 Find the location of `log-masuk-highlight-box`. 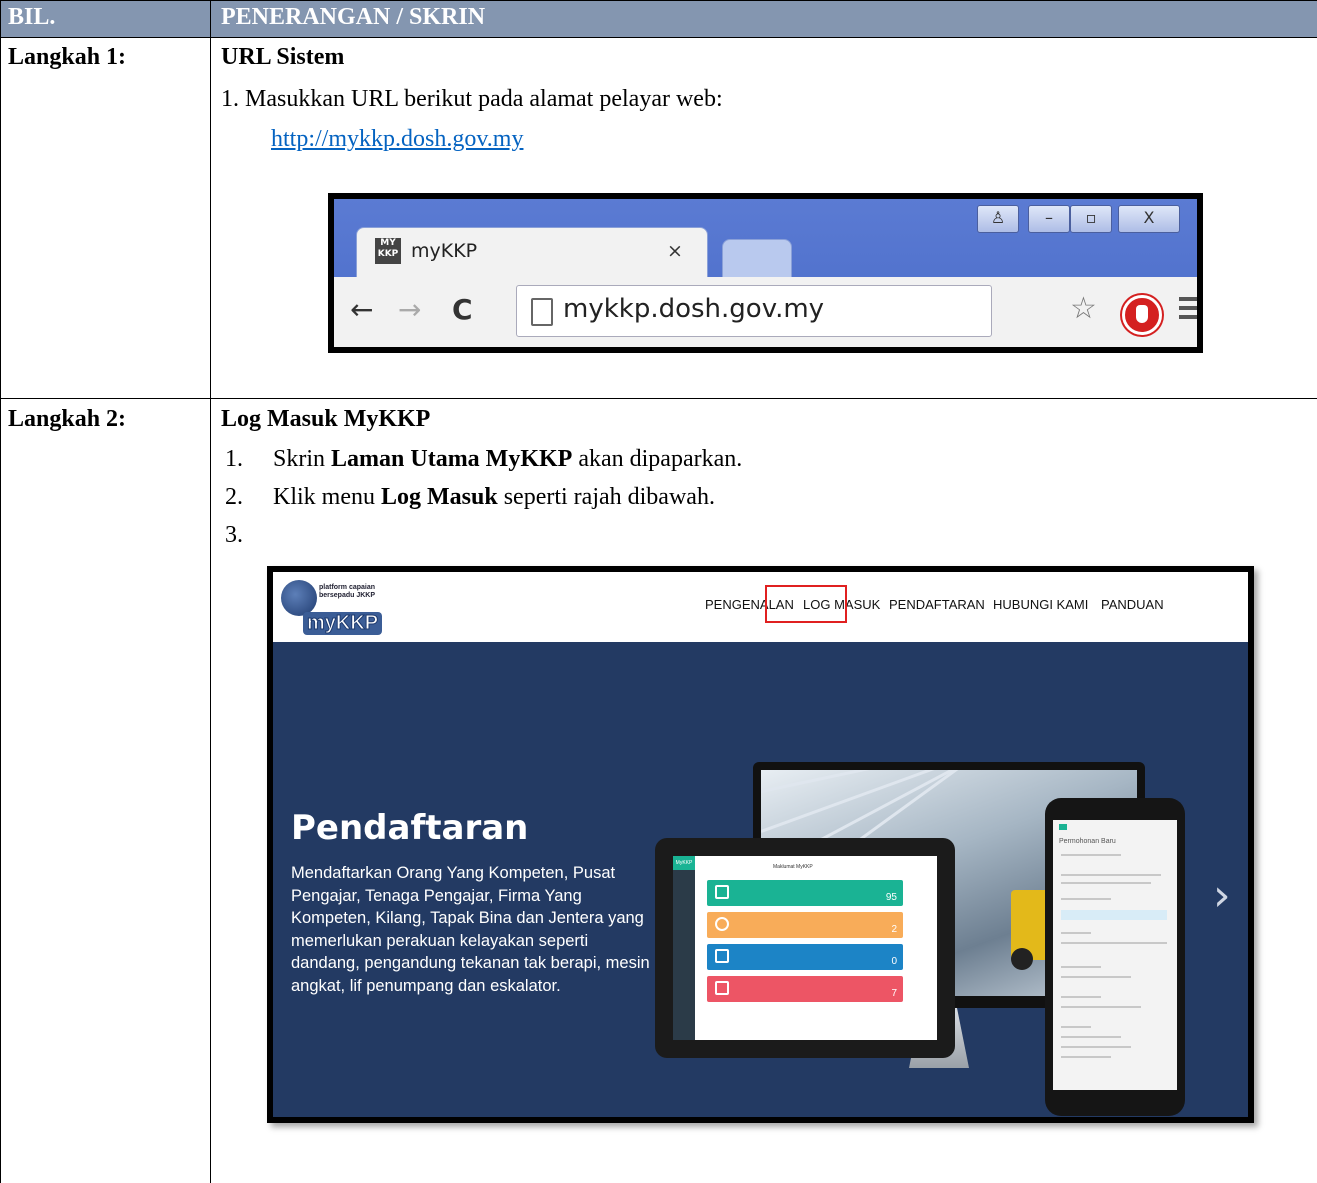

log-masuk-highlight-box is located at coordinates (806, 604).